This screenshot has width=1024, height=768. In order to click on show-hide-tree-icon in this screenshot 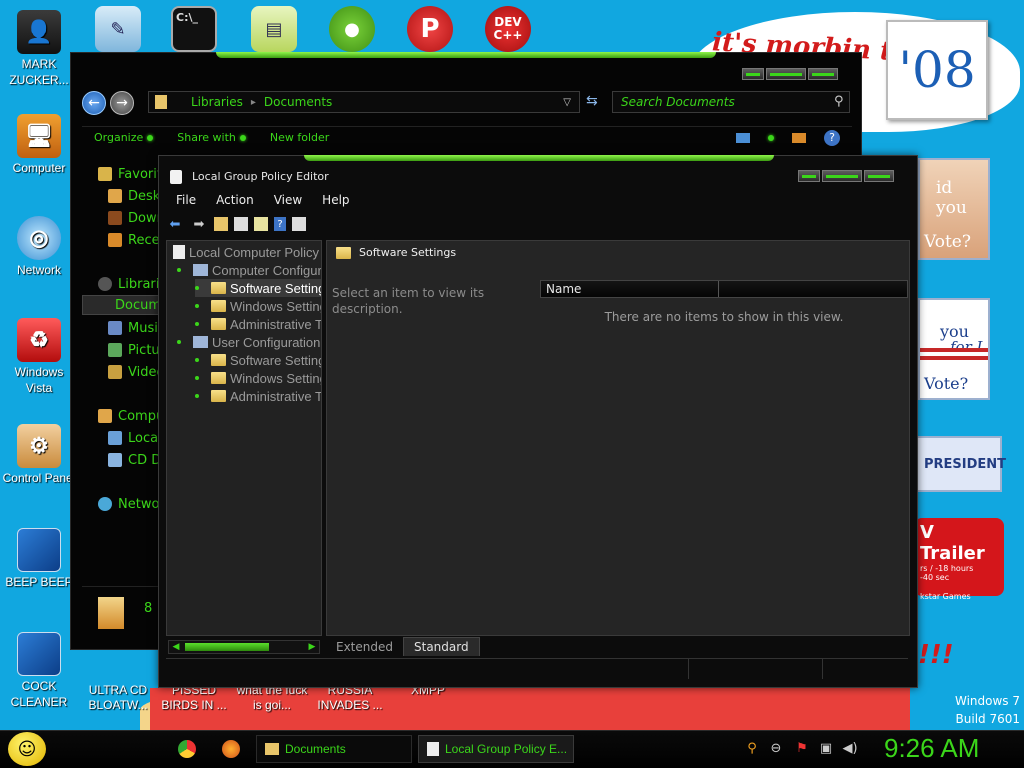, I will do `click(241, 224)`.